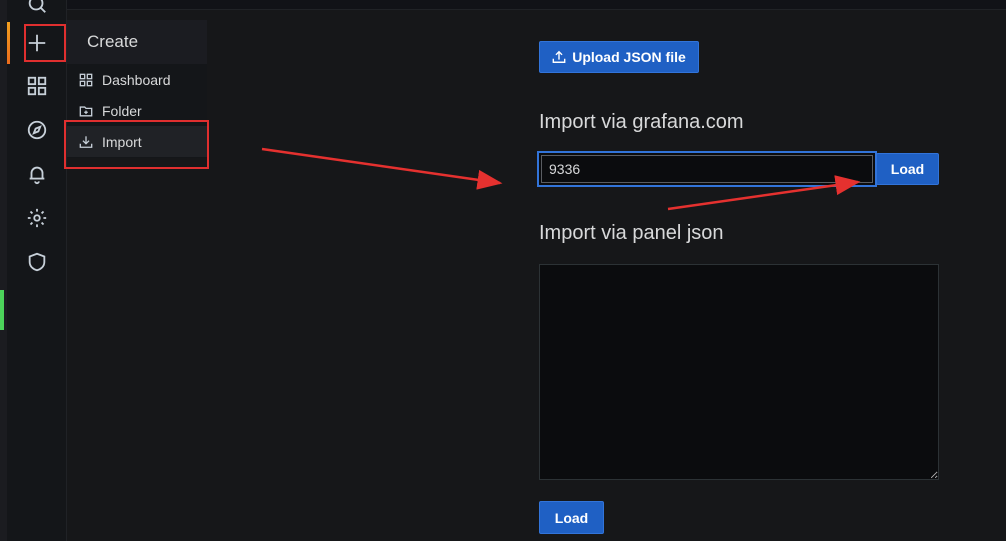 The width and height of the screenshot is (1006, 541). I want to click on grafana-com-field, so click(707, 169).